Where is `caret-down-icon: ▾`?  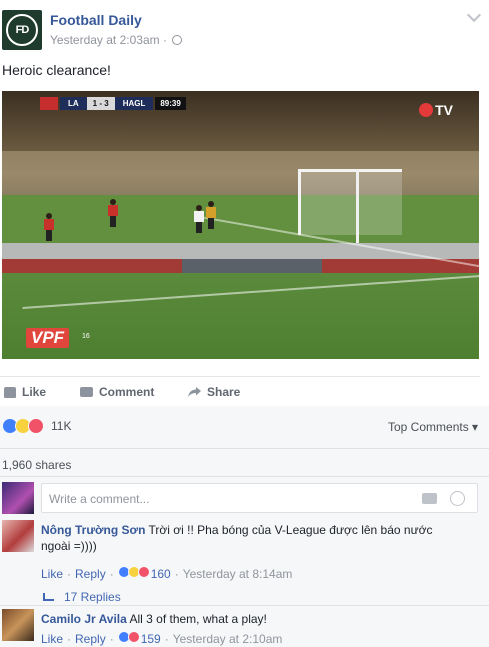
caret-down-icon: ▾ is located at coordinates (475, 427).